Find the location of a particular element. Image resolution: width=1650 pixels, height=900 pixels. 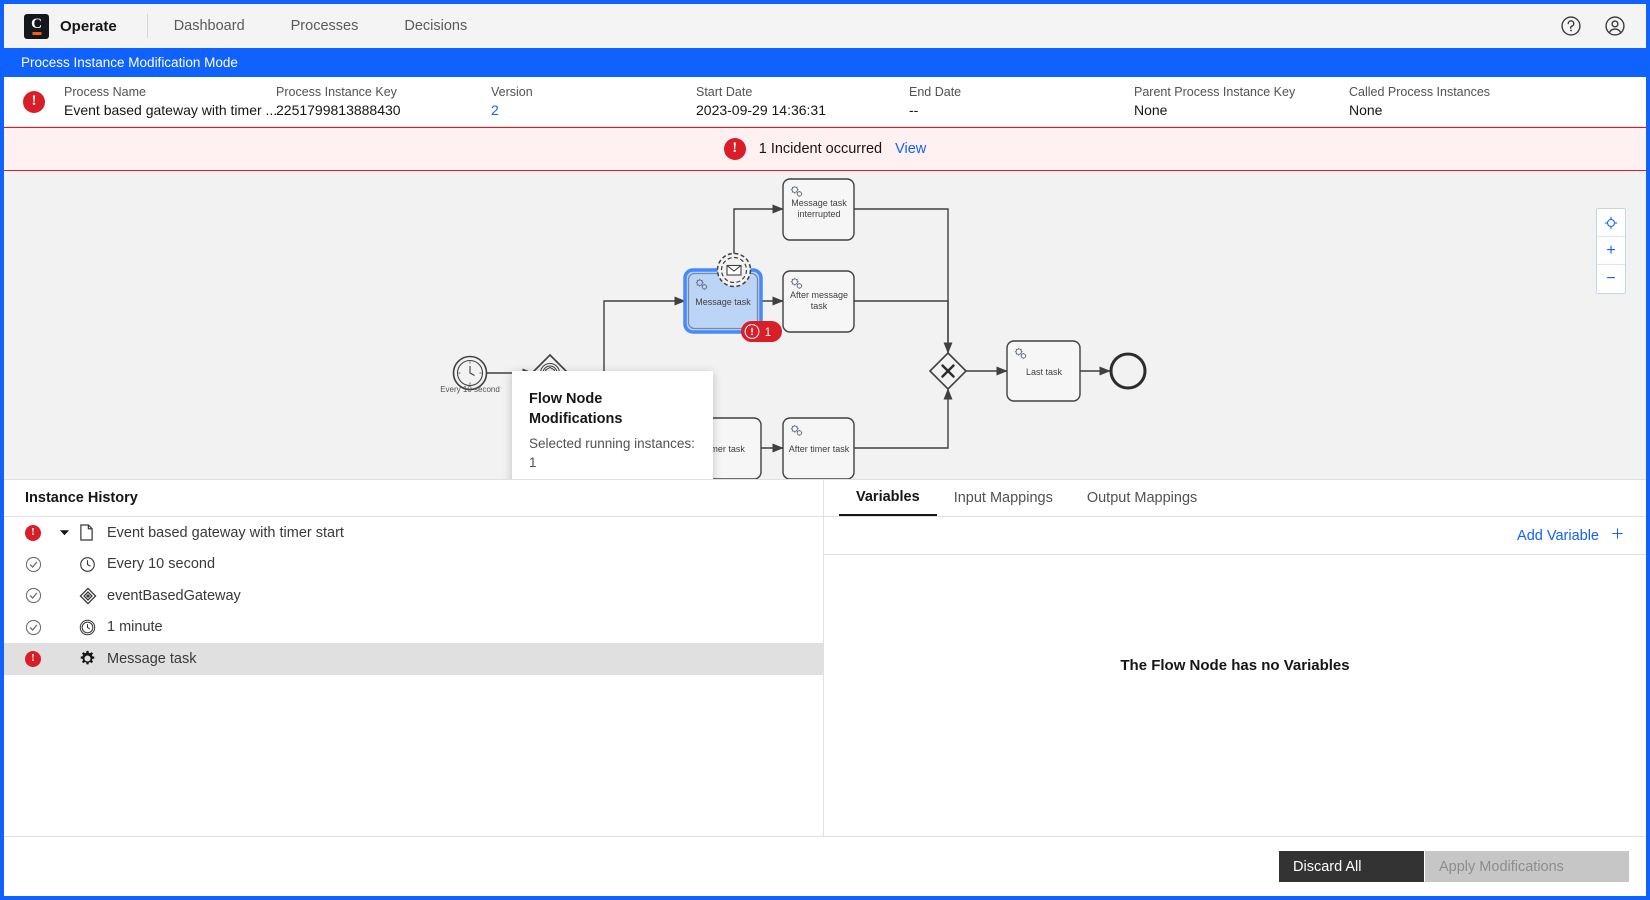

brand-logo: C Operate is located at coordinates (70, 26).